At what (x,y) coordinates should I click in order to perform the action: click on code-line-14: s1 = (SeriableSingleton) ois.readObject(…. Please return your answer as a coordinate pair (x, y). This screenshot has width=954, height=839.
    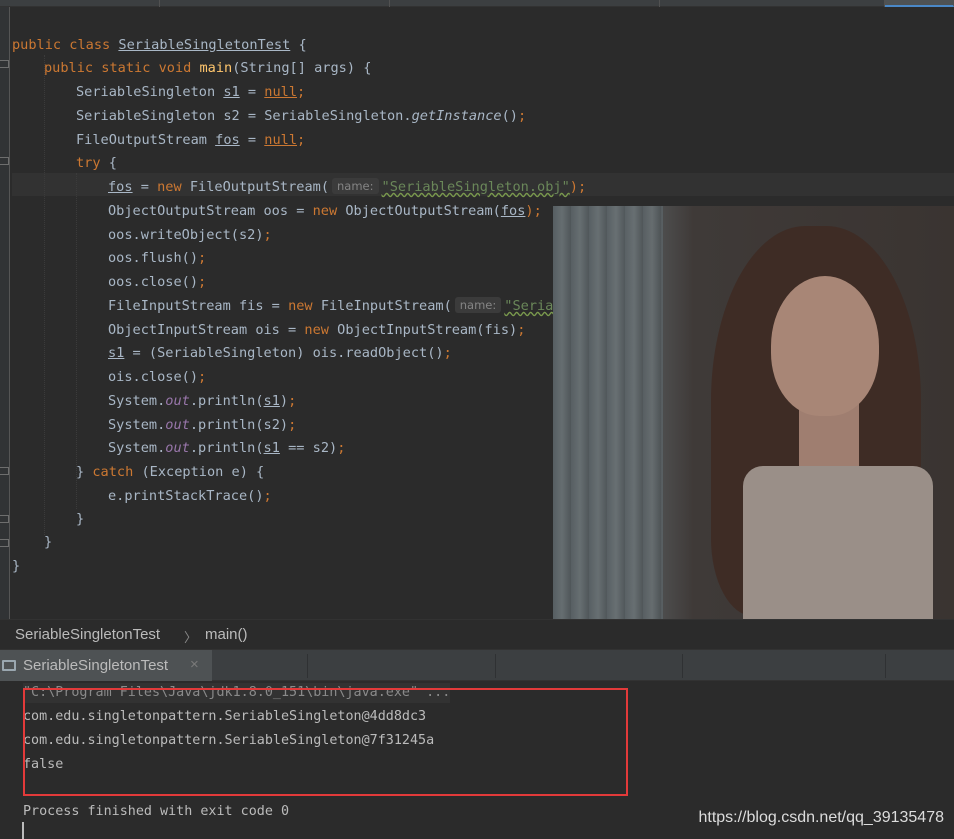
    Looking at the image, I should click on (280, 353).